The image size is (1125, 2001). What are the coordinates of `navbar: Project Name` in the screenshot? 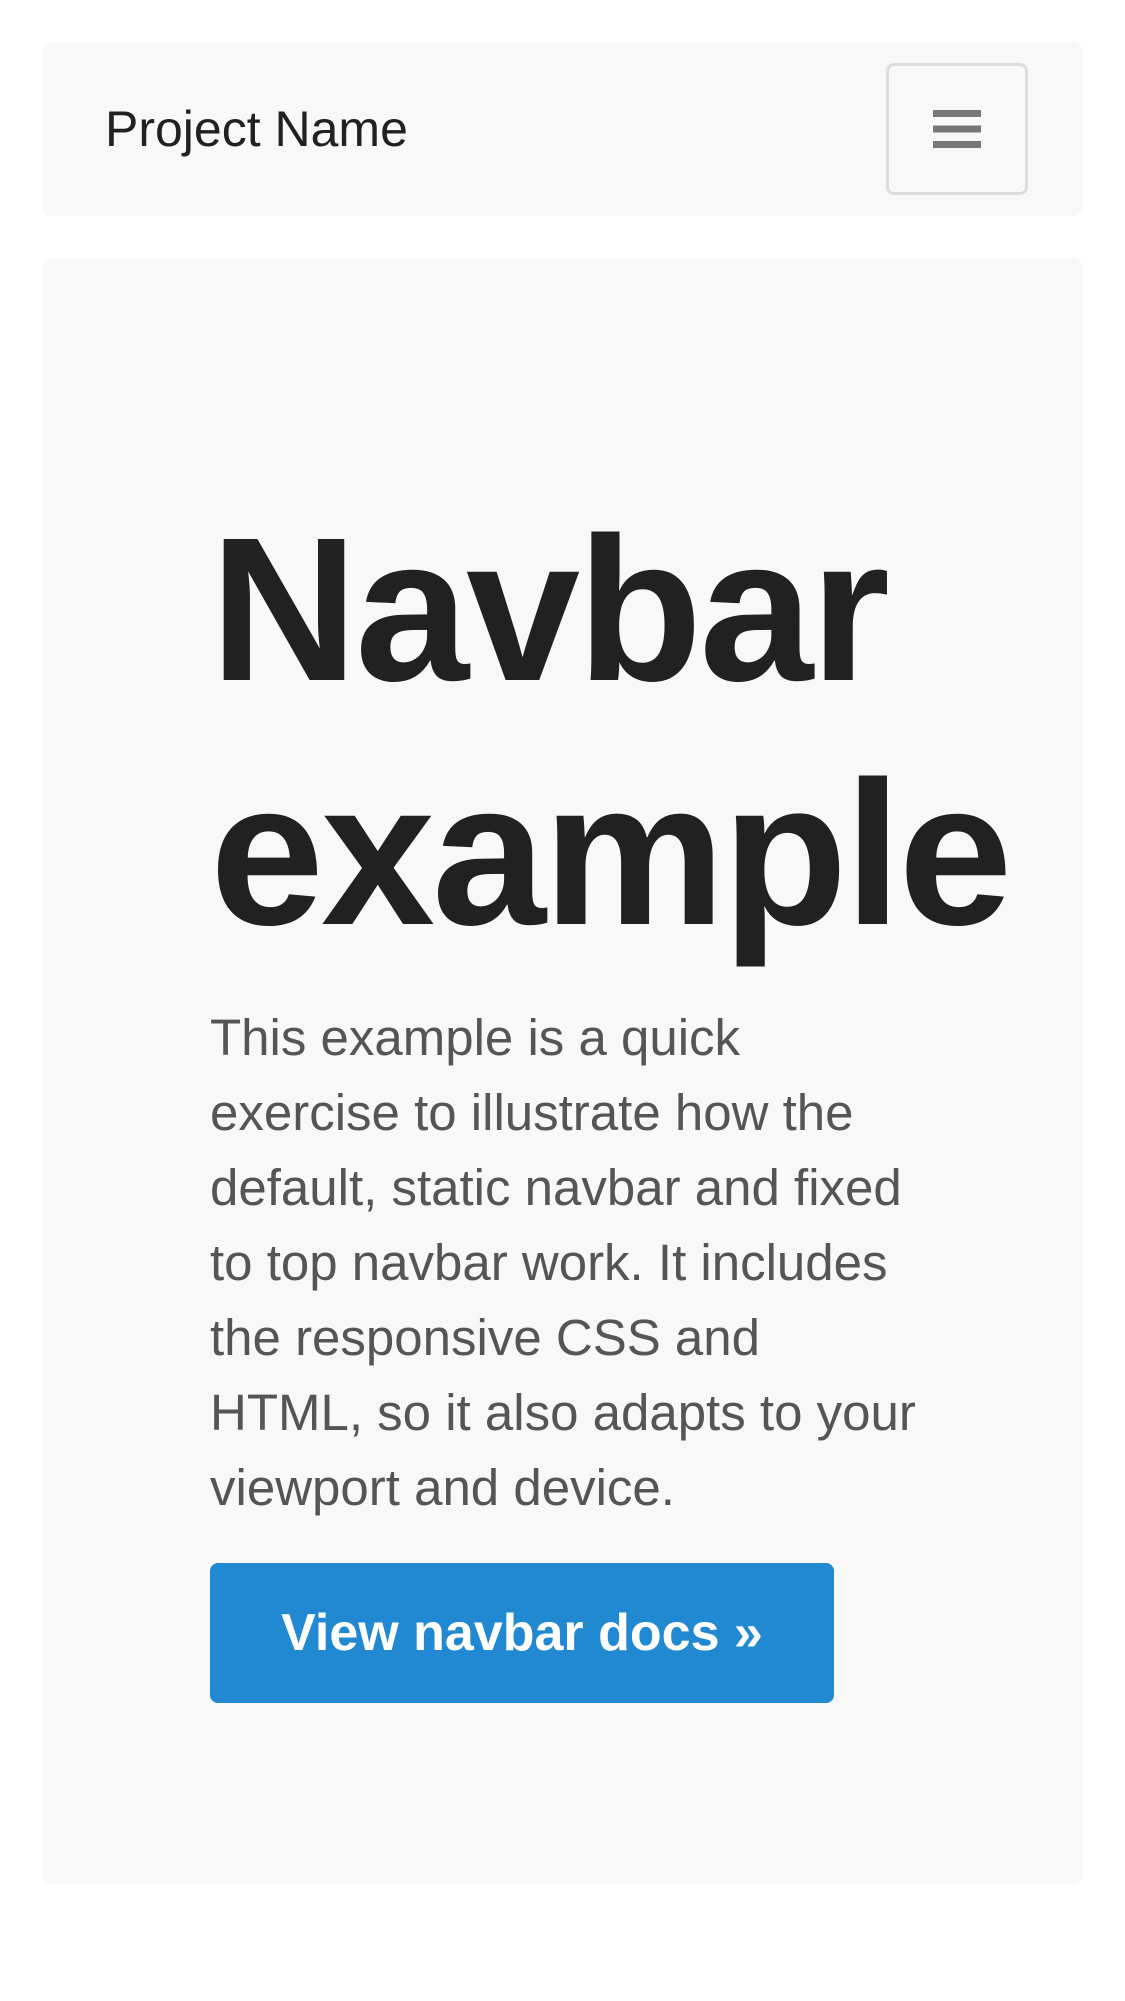 It's located at (562, 129).